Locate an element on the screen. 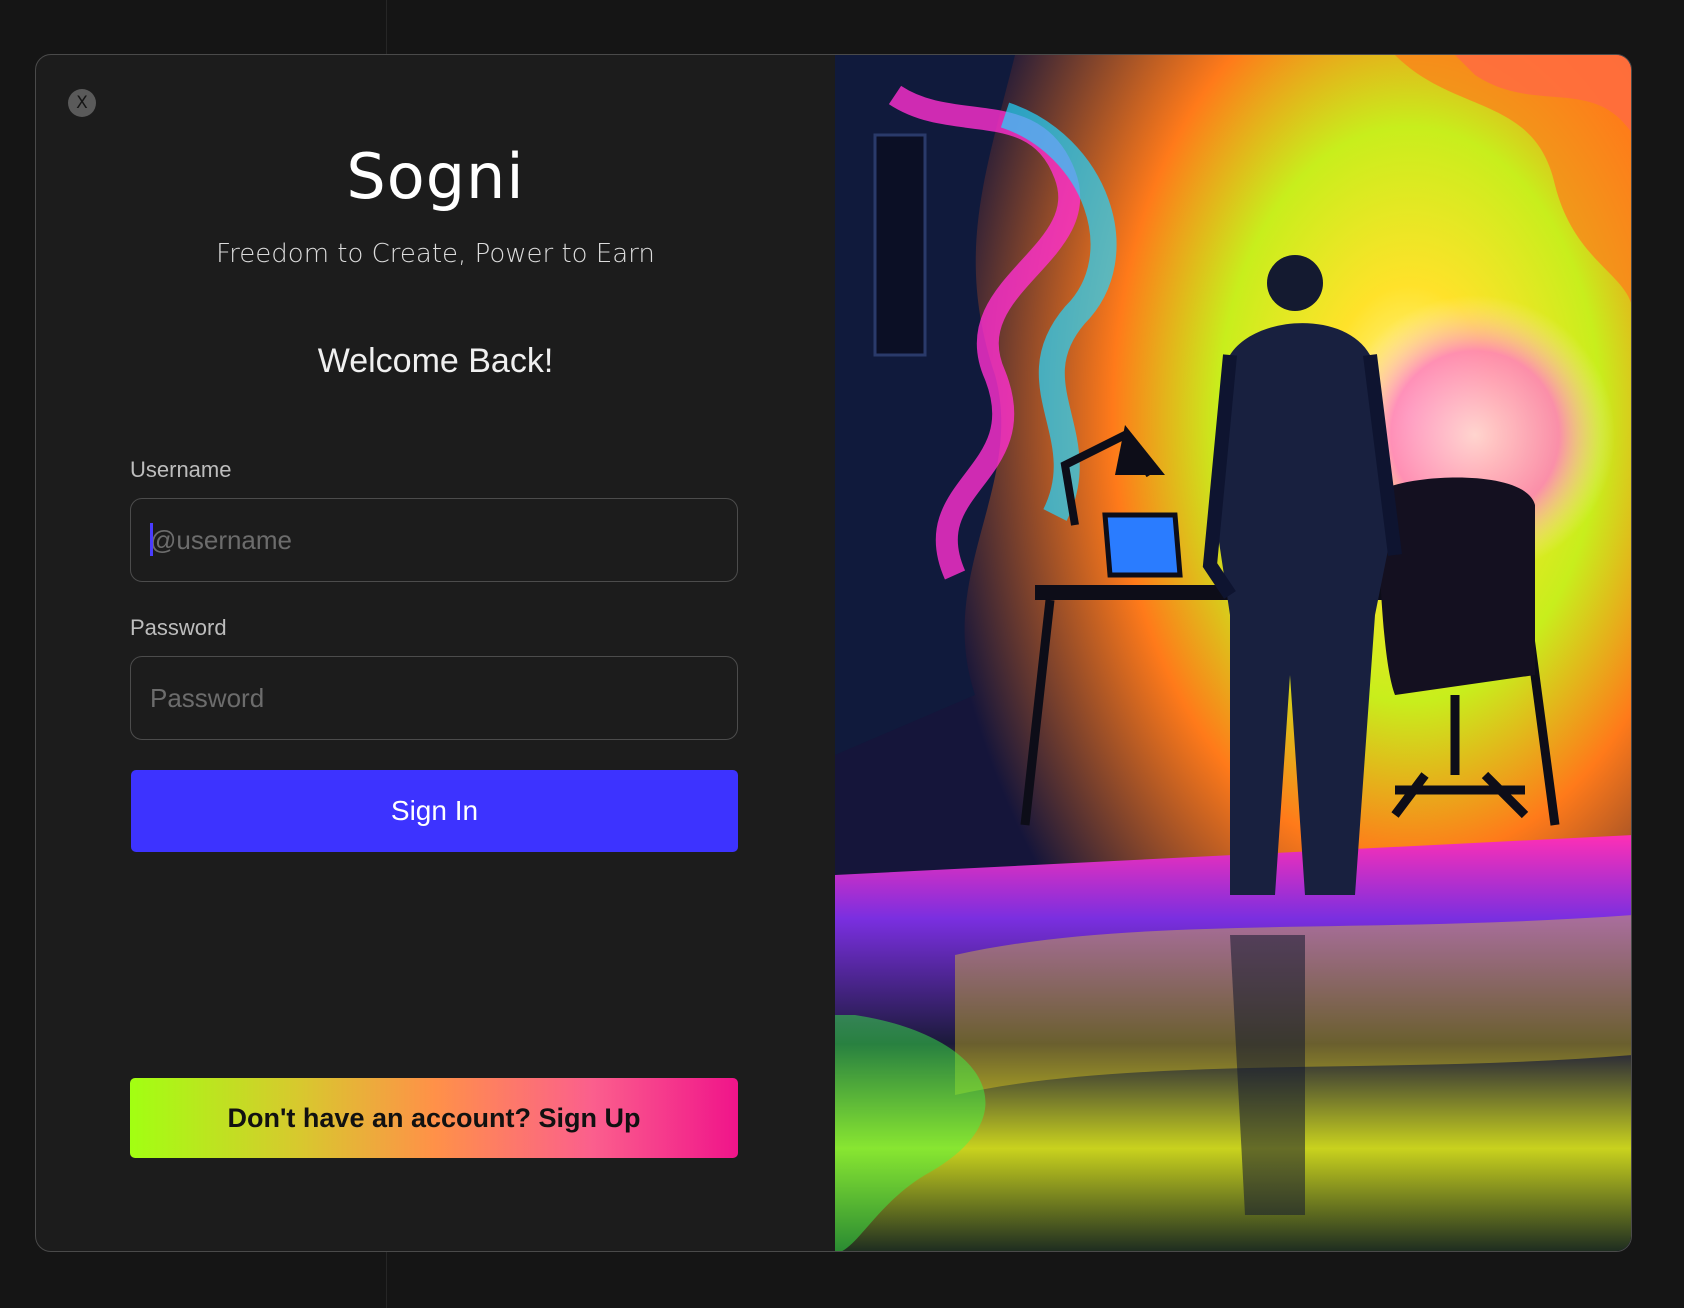  text-caret is located at coordinates (151, 539).